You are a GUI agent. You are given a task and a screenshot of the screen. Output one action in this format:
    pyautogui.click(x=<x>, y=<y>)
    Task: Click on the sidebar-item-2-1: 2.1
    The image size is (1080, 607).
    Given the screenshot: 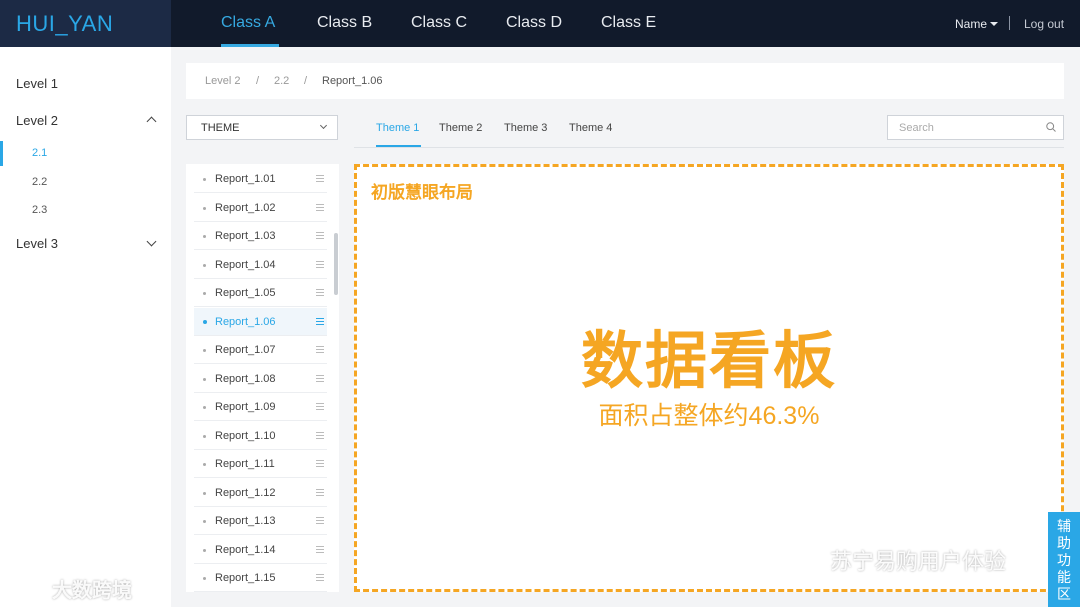 What is the action you would take?
    pyautogui.click(x=39, y=153)
    